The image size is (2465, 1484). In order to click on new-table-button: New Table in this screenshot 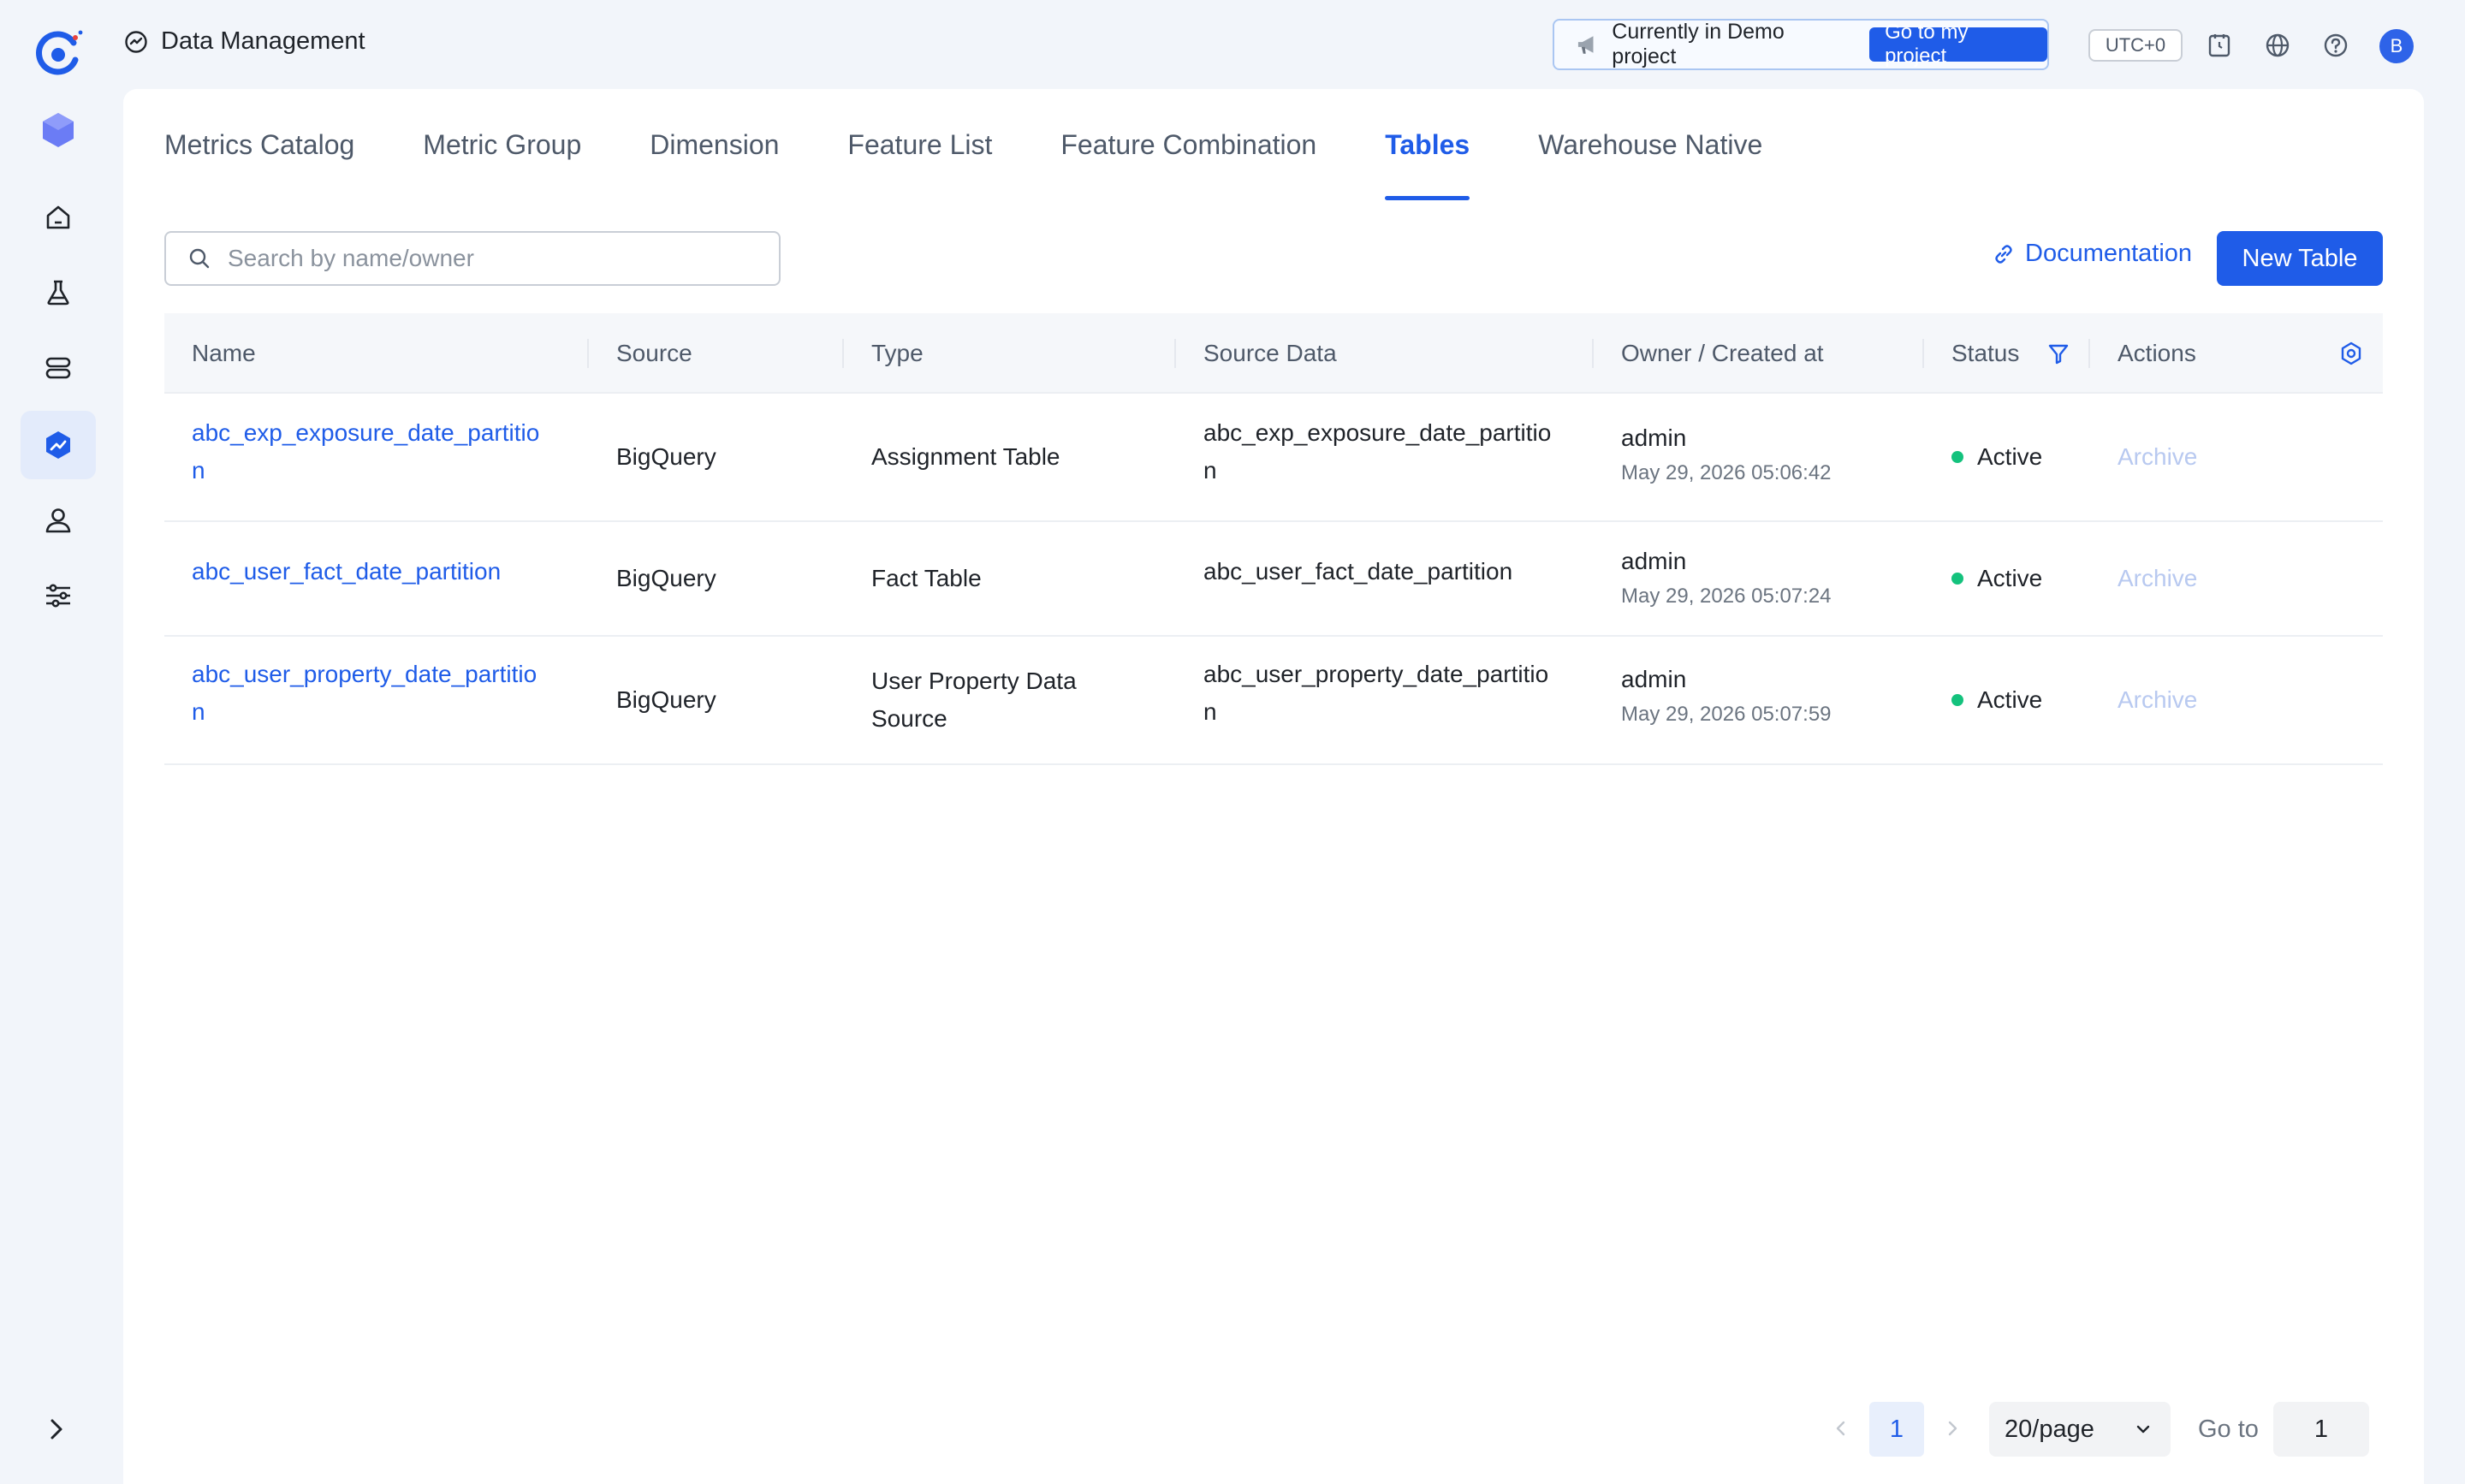, I will do `click(2300, 258)`.